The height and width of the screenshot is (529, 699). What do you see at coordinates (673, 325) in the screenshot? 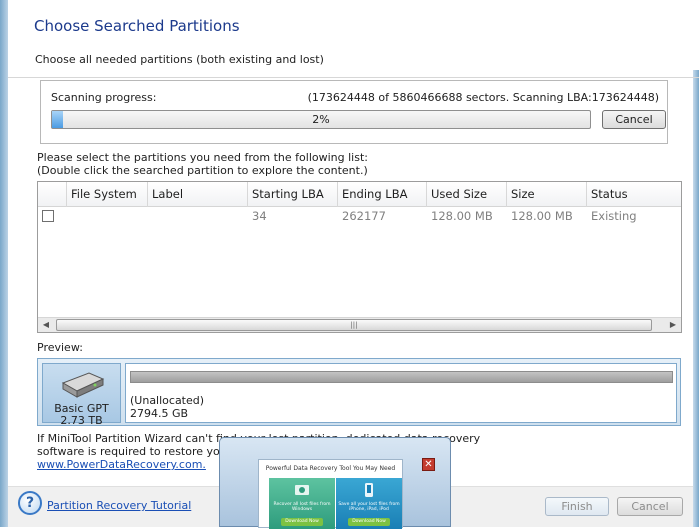
I see `scroll-right-icon: ▶` at bounding box center [673, 325].